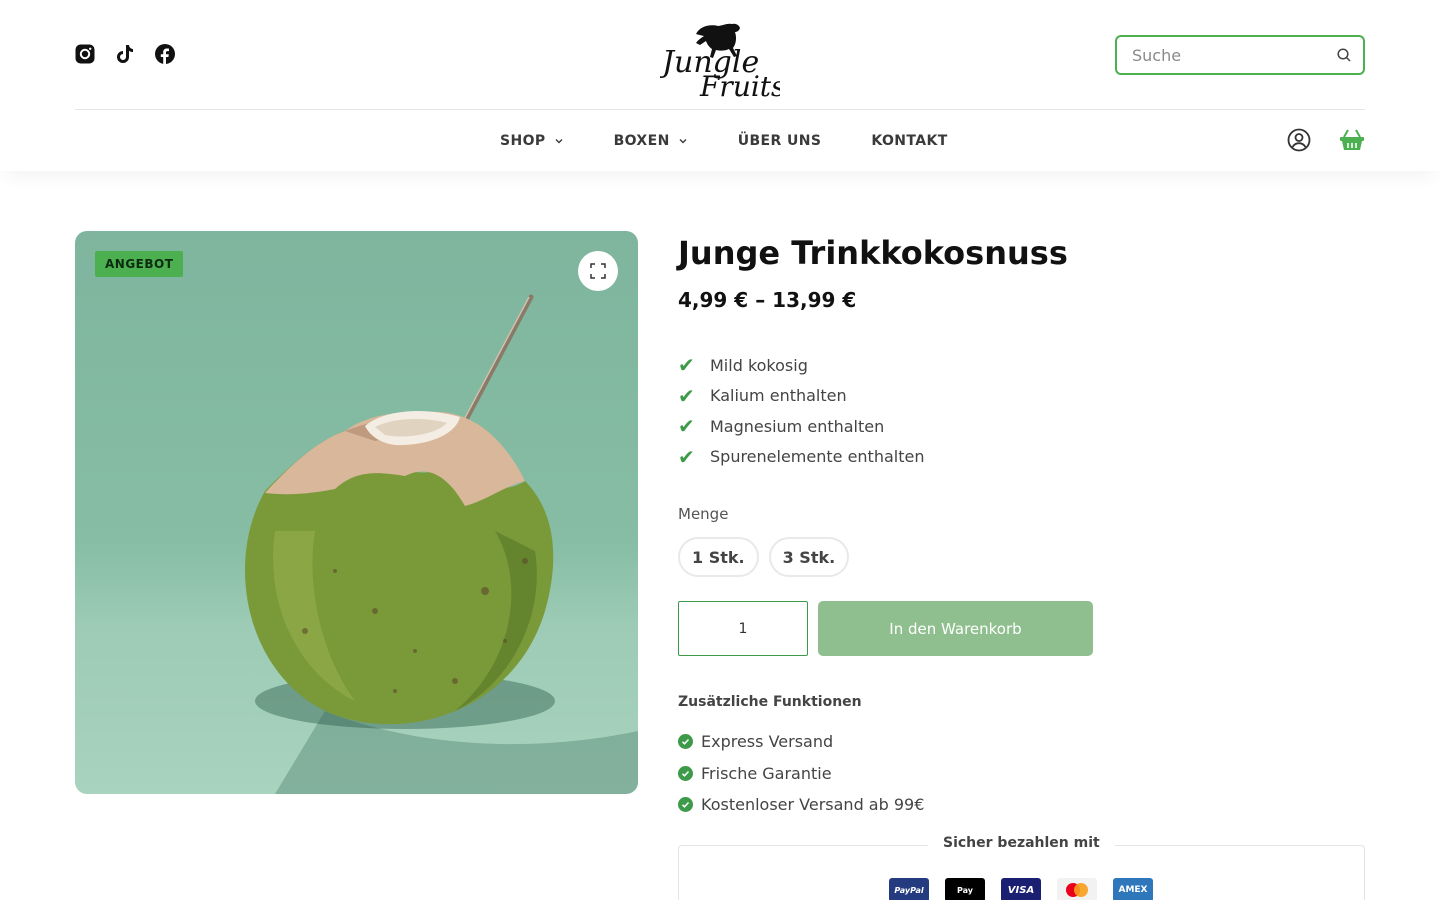  What do you see at coordinates (767, 742) in the screenshot?
I see `extra-text: Express Versand` at bounding box center [767, 742].